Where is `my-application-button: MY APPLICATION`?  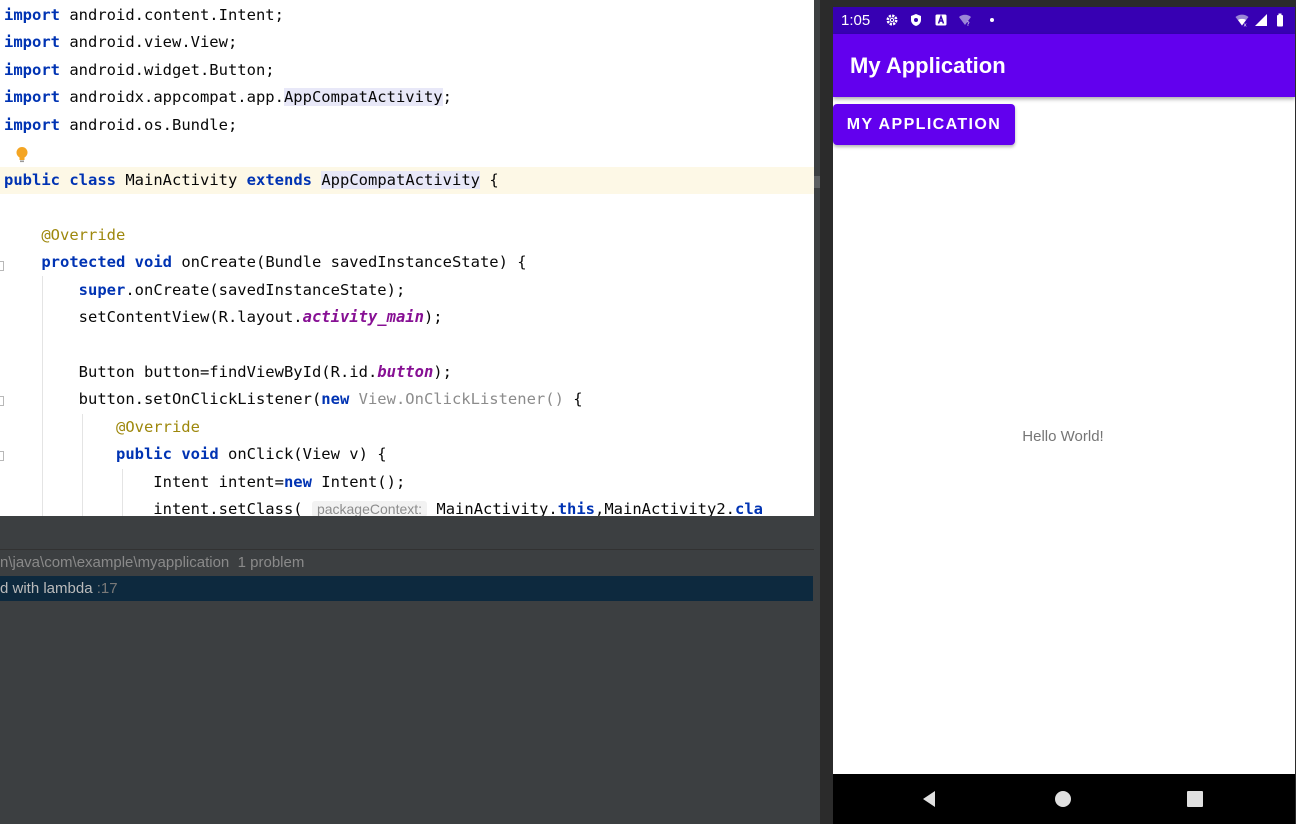
my-application-button: MY APPLICATION is located at coordinates (924, 124).